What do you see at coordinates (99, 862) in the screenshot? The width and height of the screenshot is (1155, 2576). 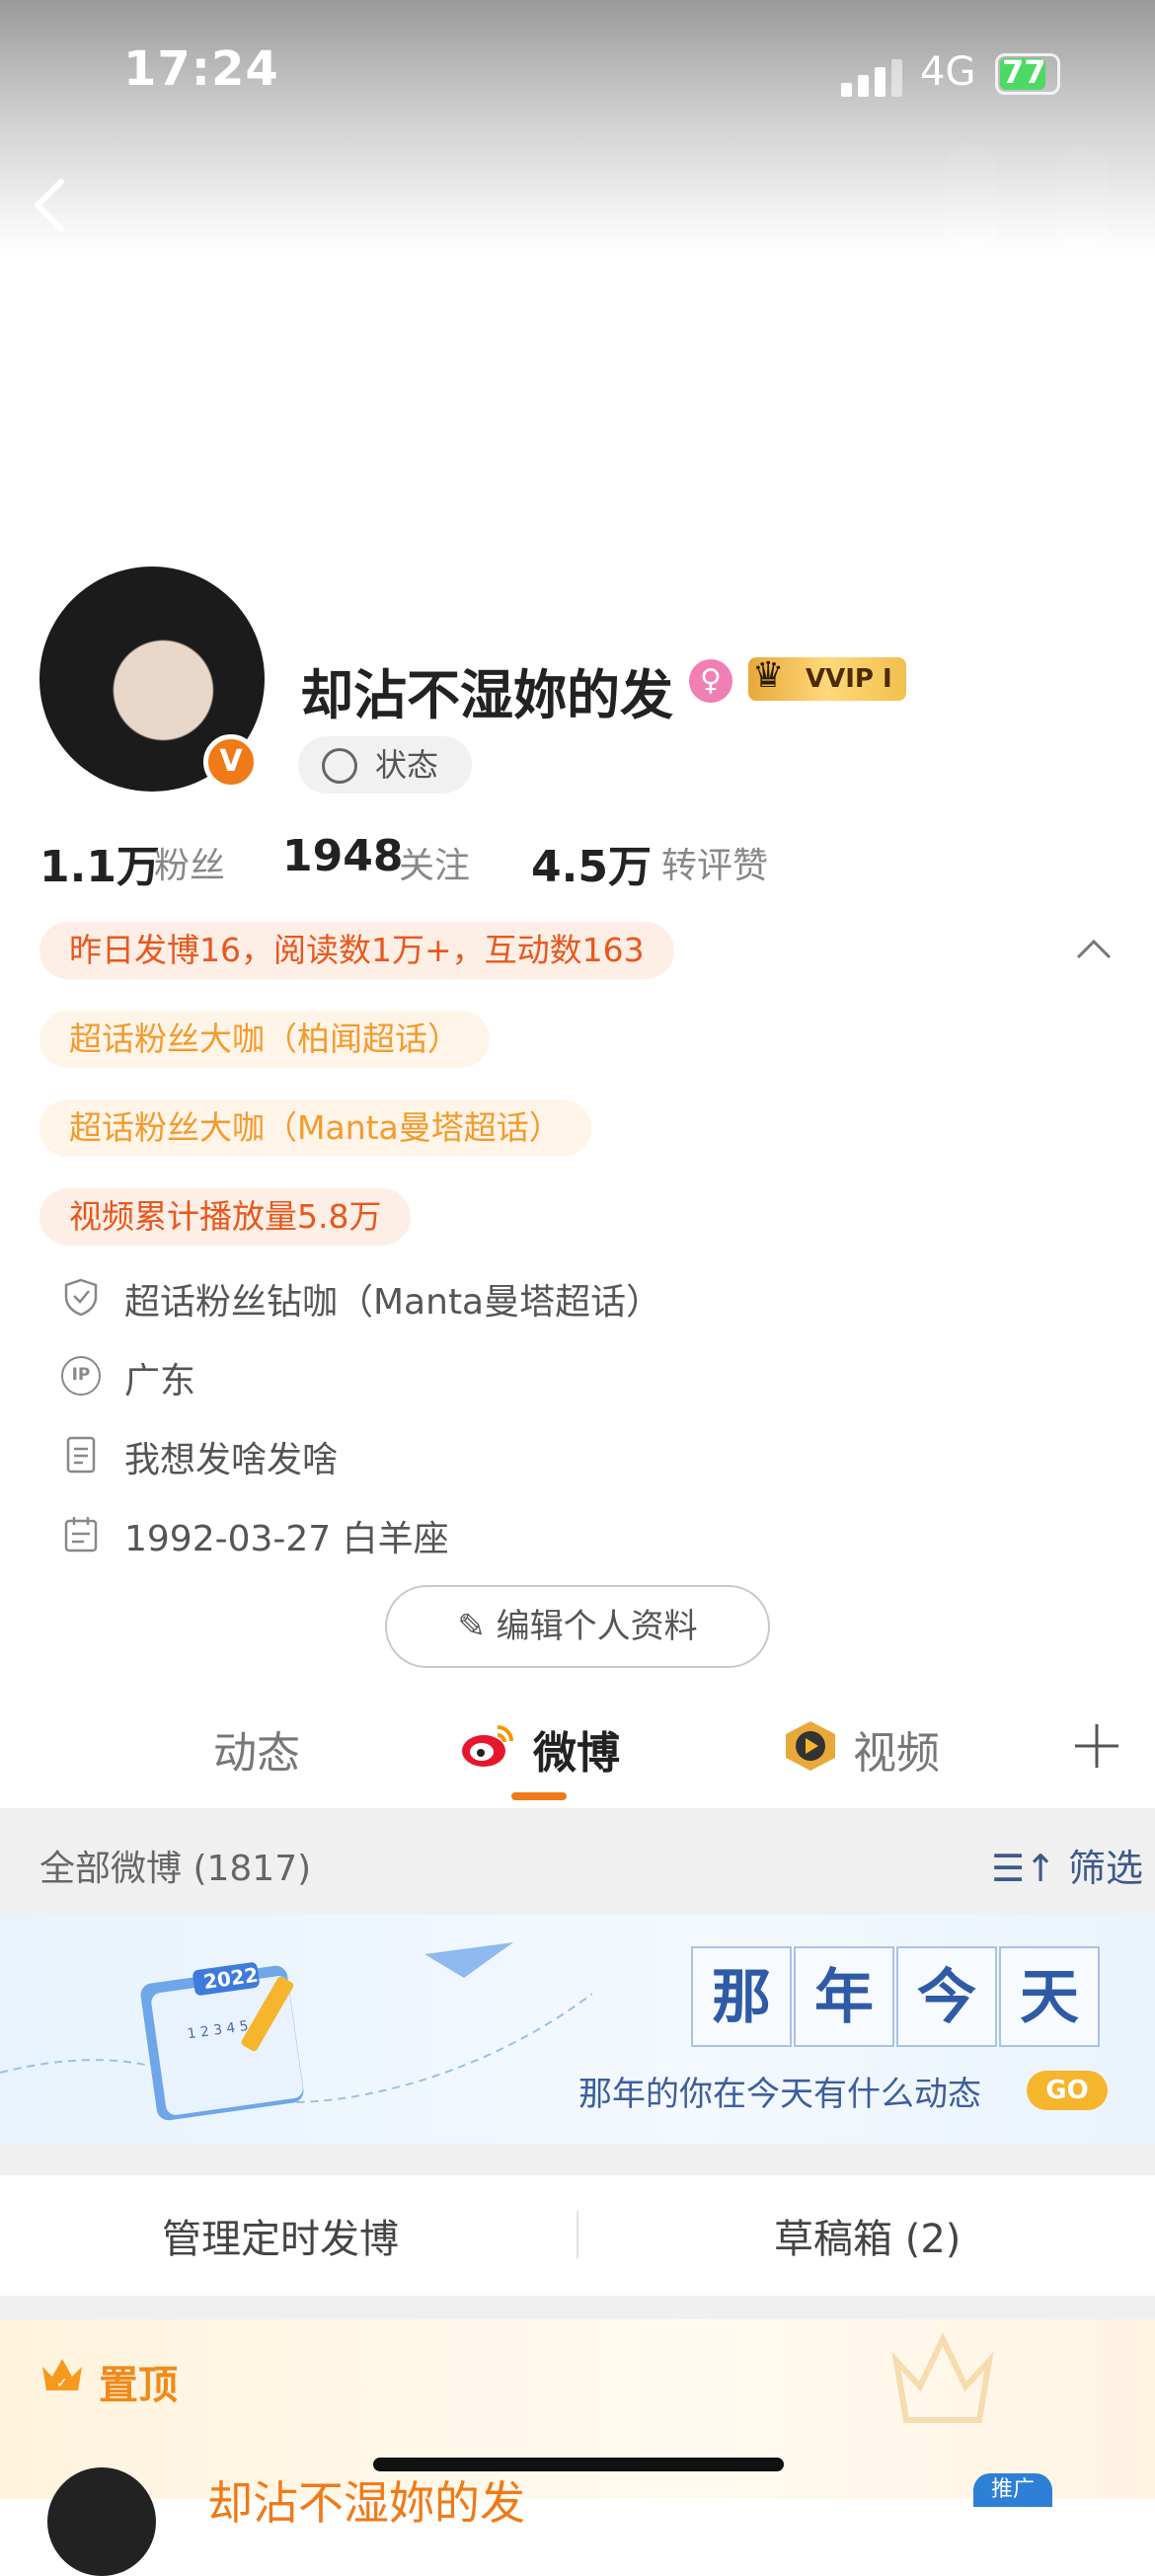 I see `followers-count: 1.1万` at bounding box center [99, 862].